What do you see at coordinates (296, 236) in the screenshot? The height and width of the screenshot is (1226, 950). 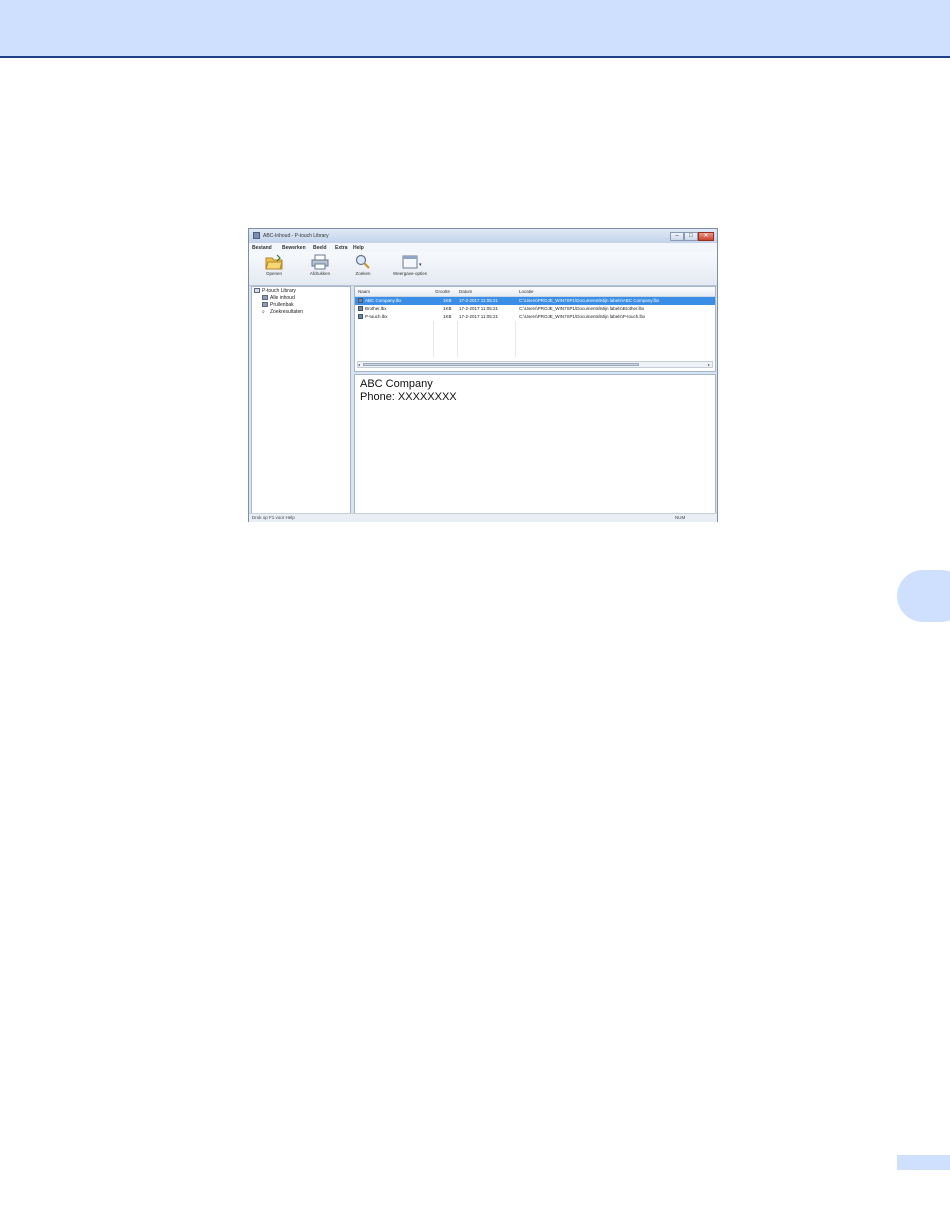 I see `window-title: ABC-Inhoud - P-touch Library` at bounding box center [296, 236].